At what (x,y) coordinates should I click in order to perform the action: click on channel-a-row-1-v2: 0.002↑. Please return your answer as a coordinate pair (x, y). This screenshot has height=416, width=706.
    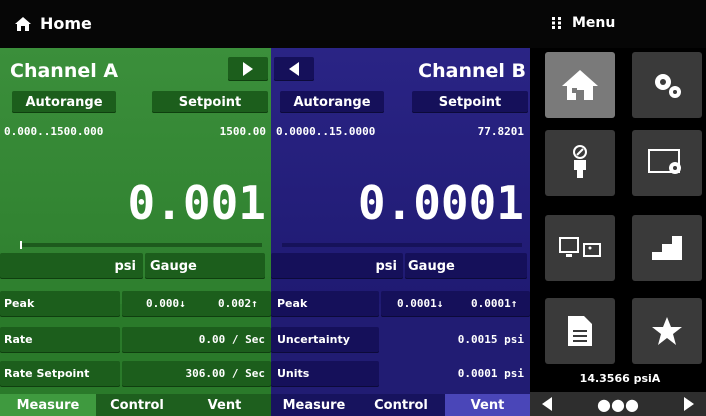
    Looking at the image, I should click on (238, 303).